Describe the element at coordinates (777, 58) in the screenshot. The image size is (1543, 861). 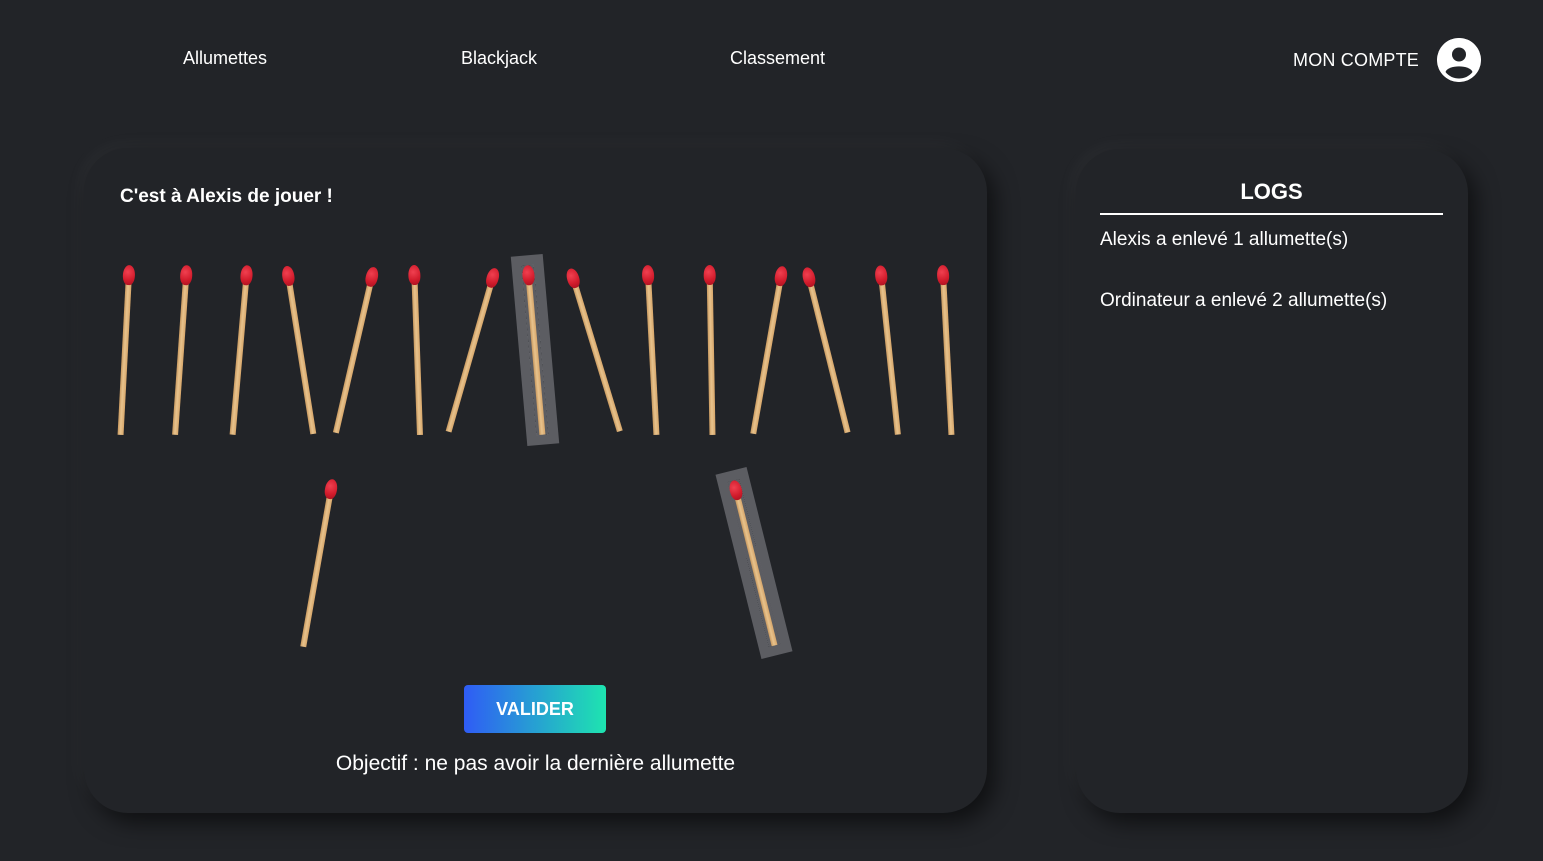
I see `nav-link-classement: Classement` at that location.